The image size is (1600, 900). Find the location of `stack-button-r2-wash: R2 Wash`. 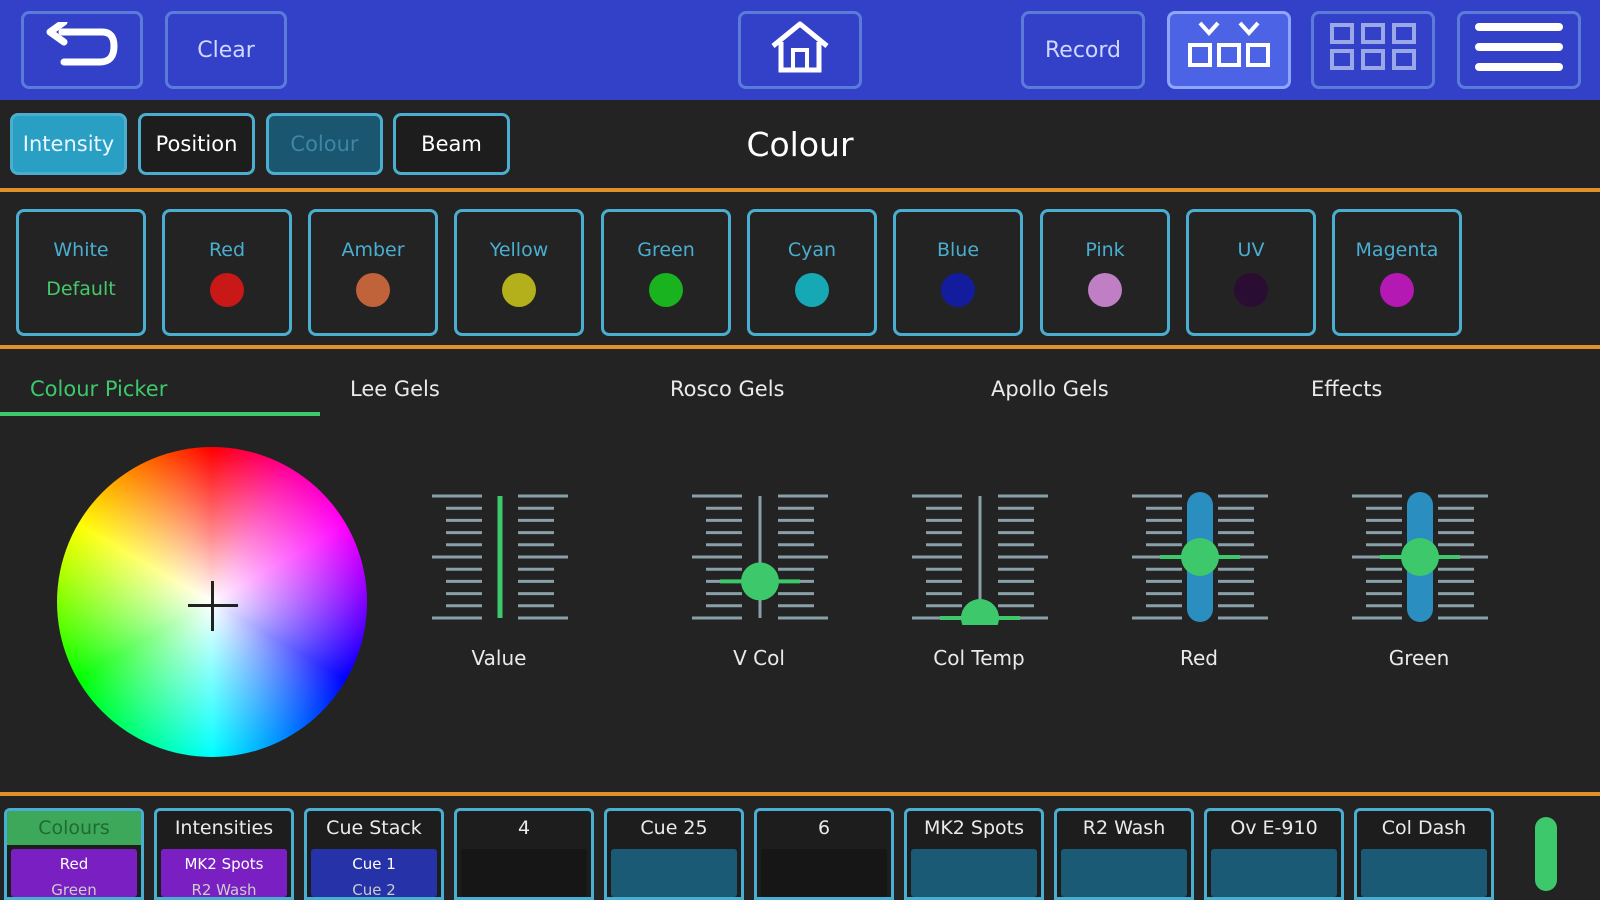

stack-button-r2-wash: R2 Wash is located at coordinates (1124, 854).